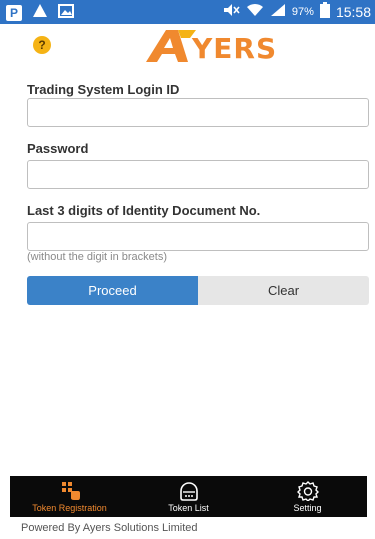 The width and height of the screenshot is (375, 539). I want to click on clock: 15:58, so click(353, 11).